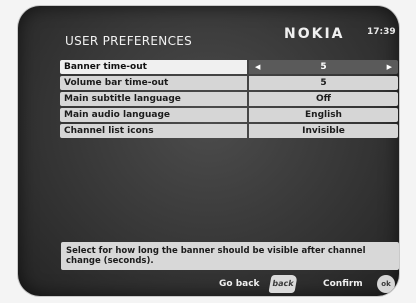  Describe the element at coordinates (389, 67) in the screenshot. I see `arrow-right-icon: ▶` at that location.